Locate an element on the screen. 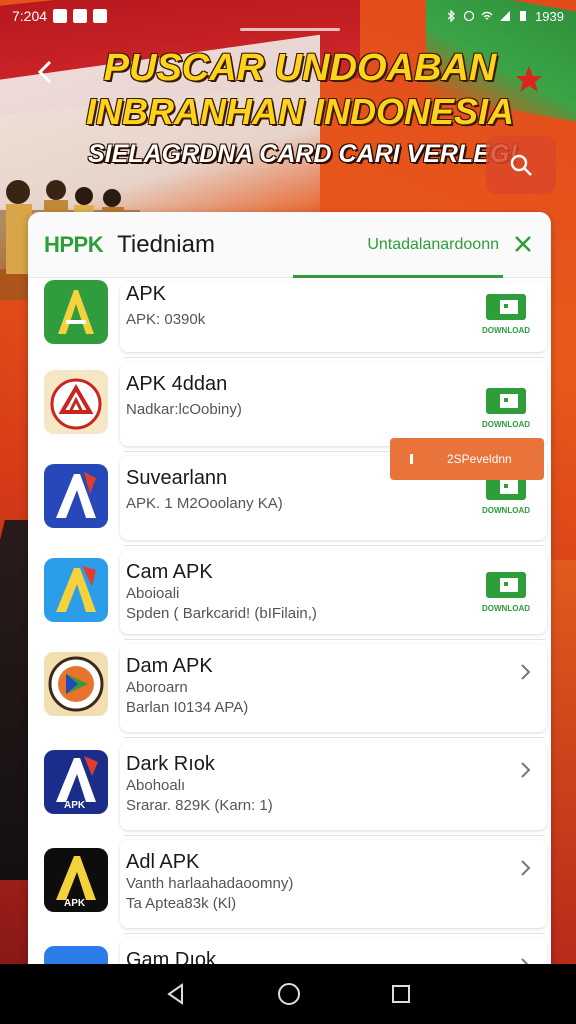  tab-active: Untadalanardoonn is located at coordinates (451, 245).